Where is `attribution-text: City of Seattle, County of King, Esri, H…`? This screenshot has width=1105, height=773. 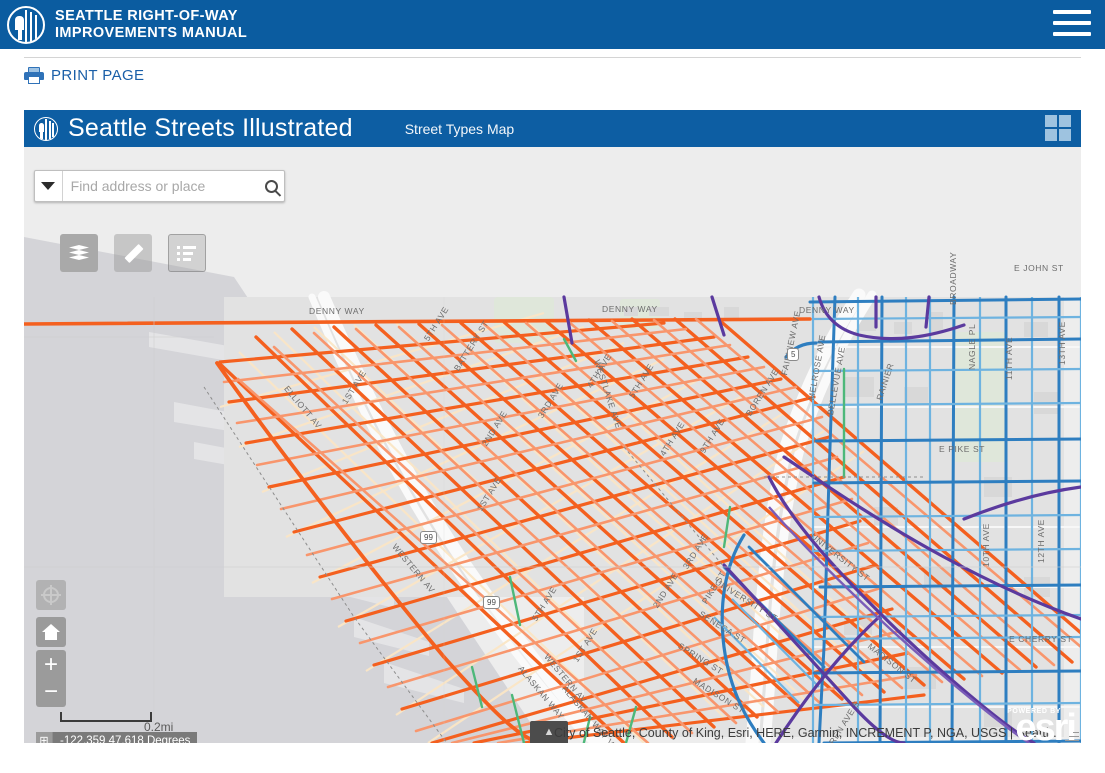 attribution-text: City of Seattle, County of King, Esri, H… is located at coordinates (808, 733).